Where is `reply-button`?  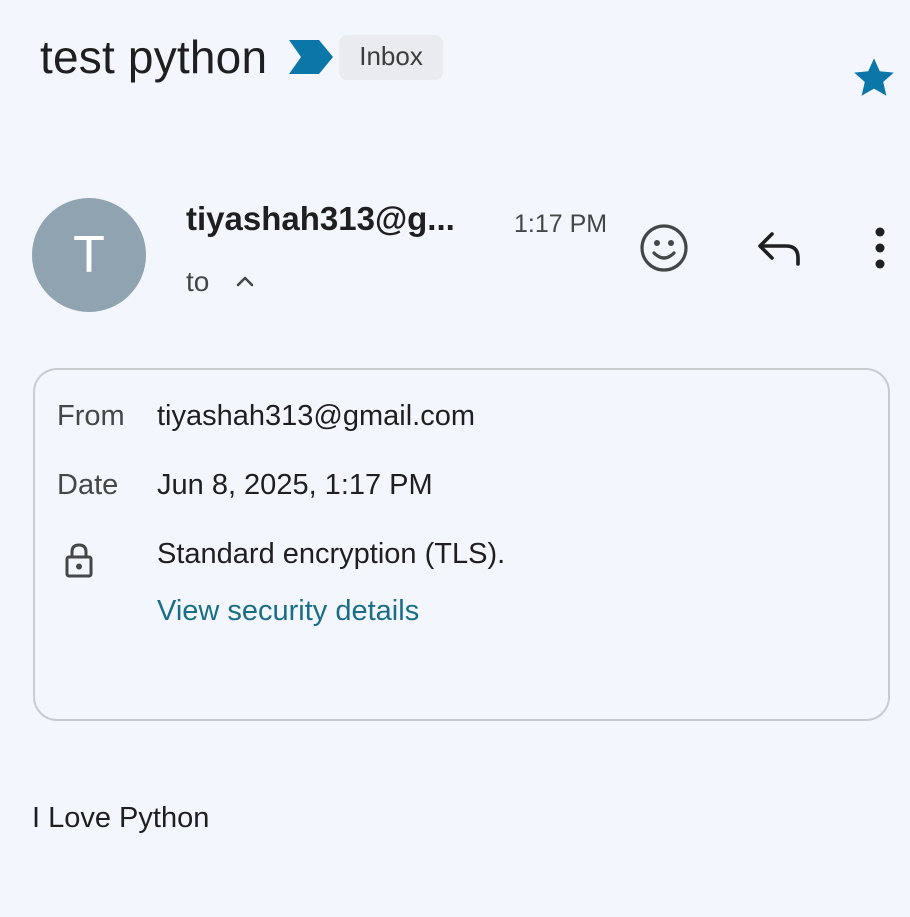
reply-button is located at coordinates (780, 248).